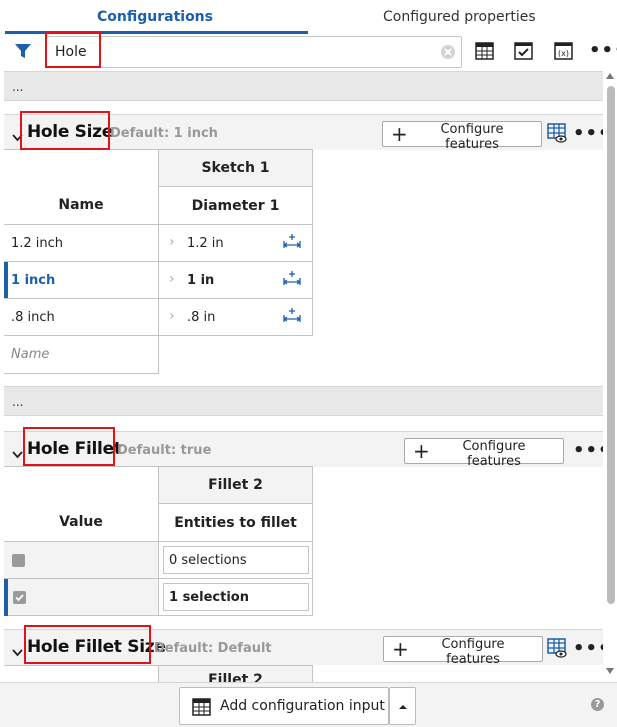 The width and height of the screenshot is (617, 727). Describe the element at coordinates (610, 76) in the screenshot. I see `scroll-up-icon` at that location.